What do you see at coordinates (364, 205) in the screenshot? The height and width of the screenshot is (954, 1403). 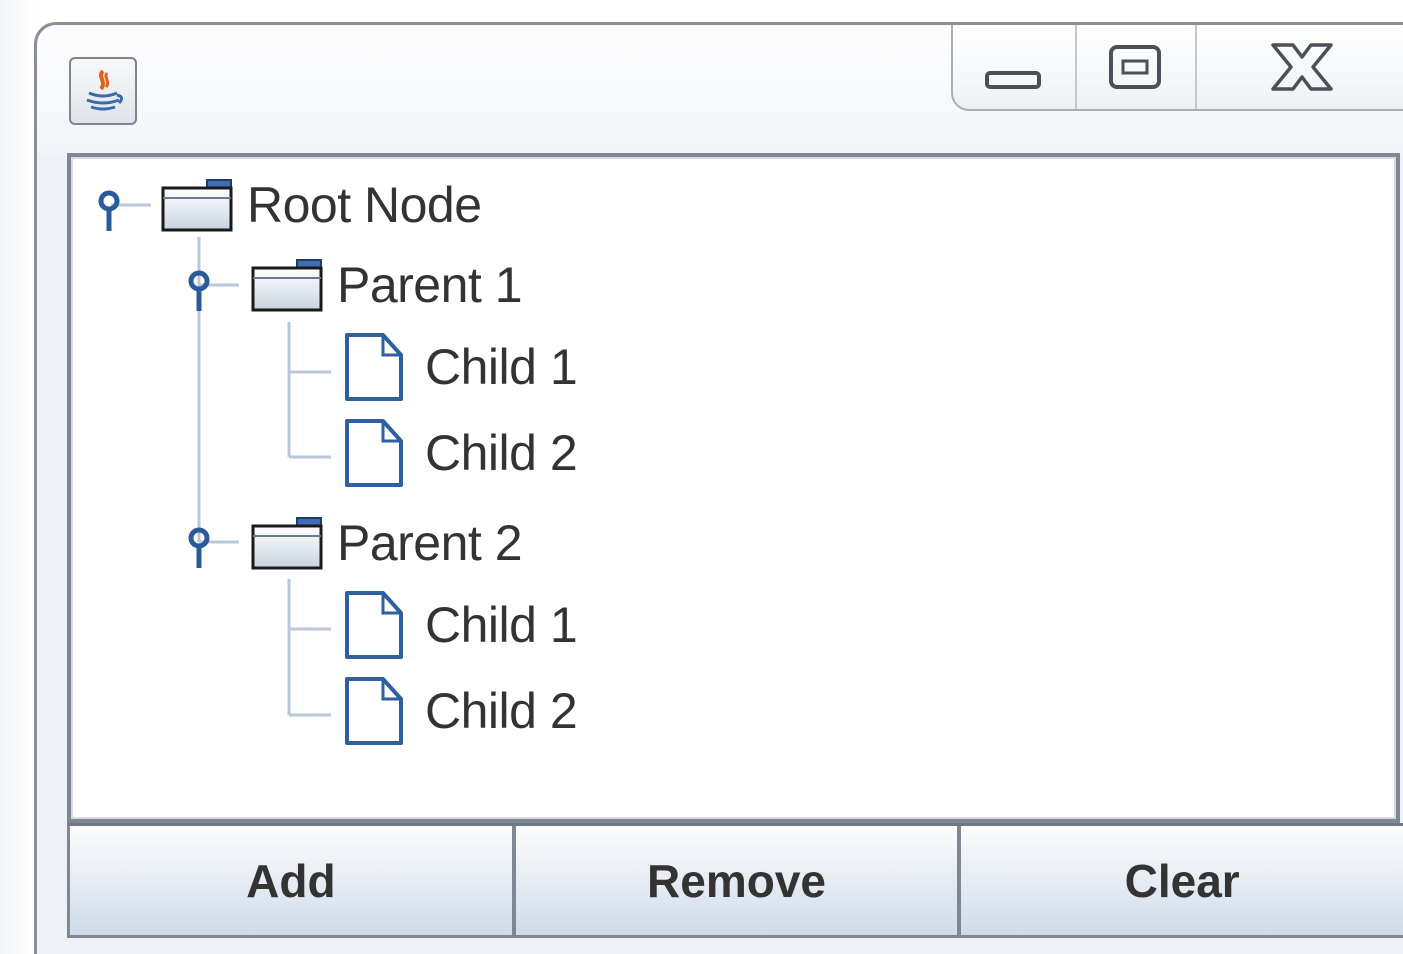 I see `tree-node-label: Root Node` at bounding box center [364, 205].